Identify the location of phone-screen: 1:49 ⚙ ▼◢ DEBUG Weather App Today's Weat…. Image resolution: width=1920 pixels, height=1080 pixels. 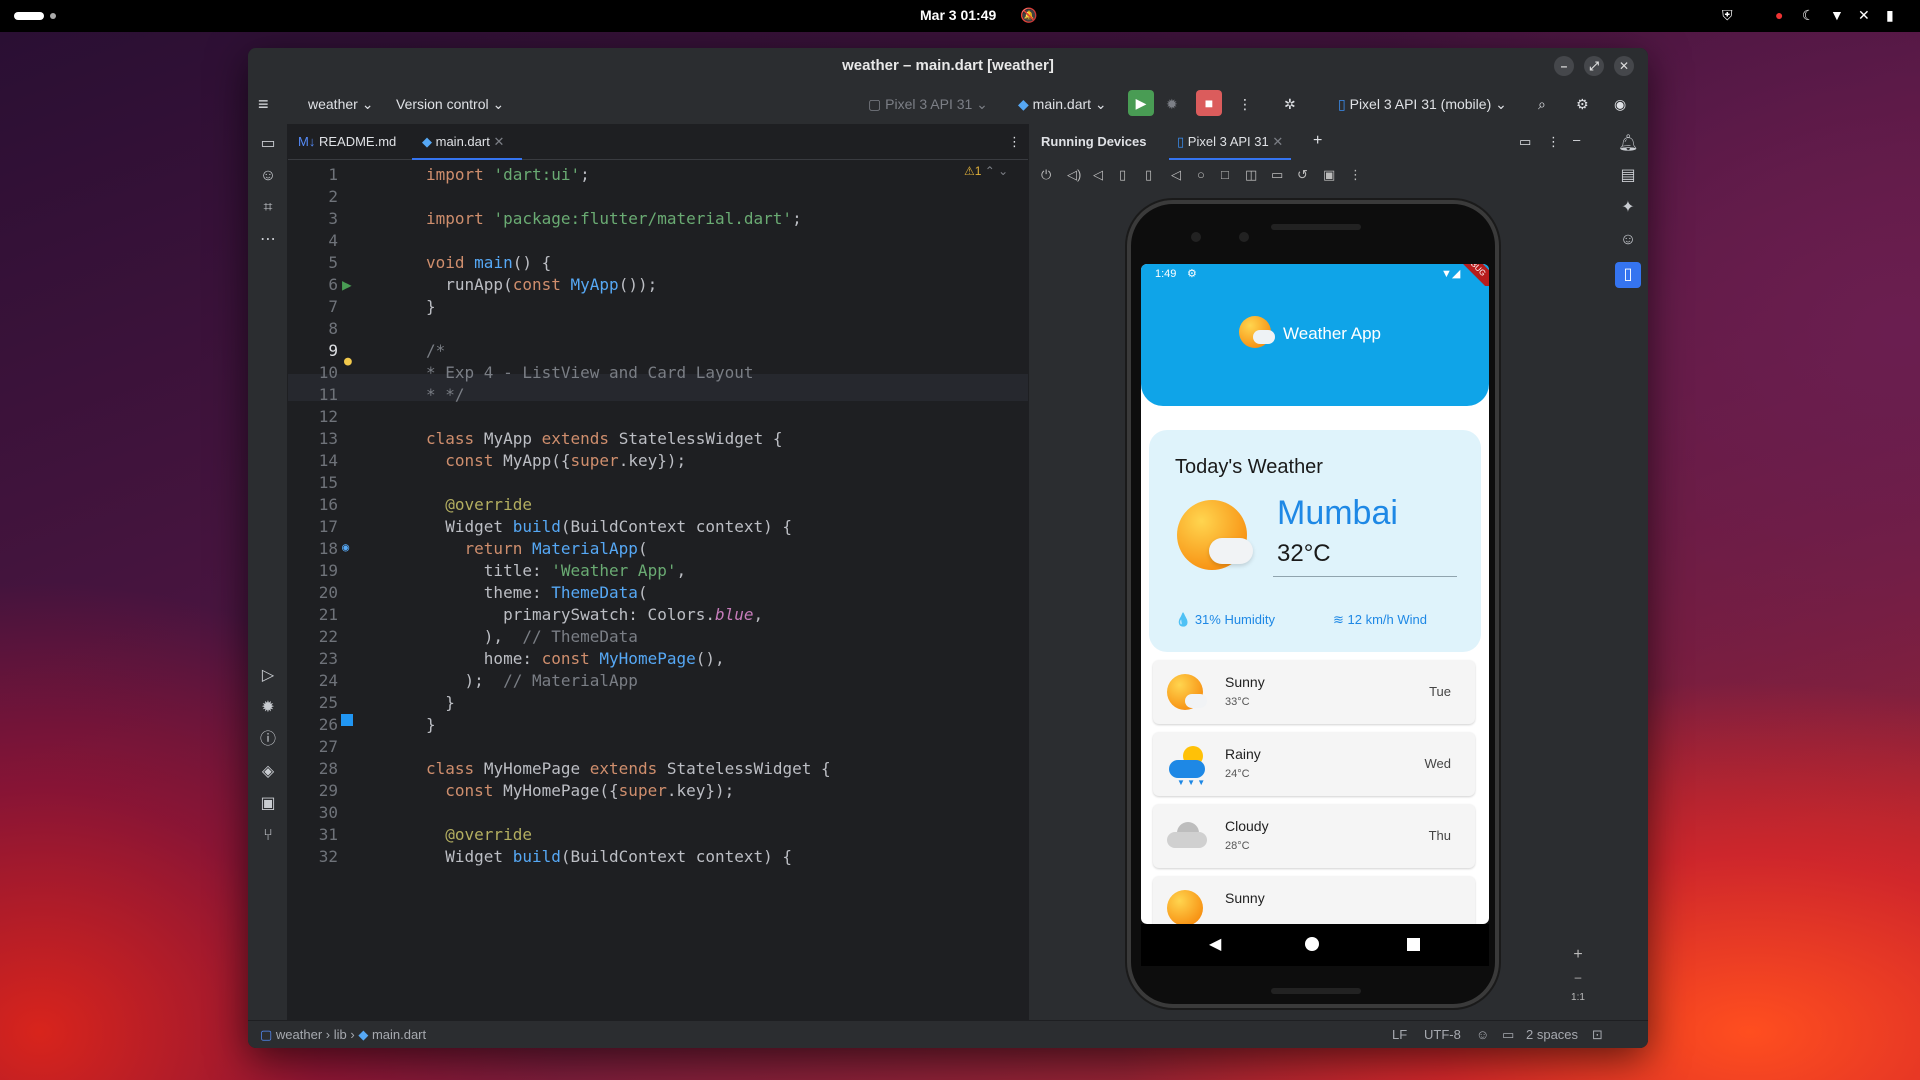
(1315, 594).